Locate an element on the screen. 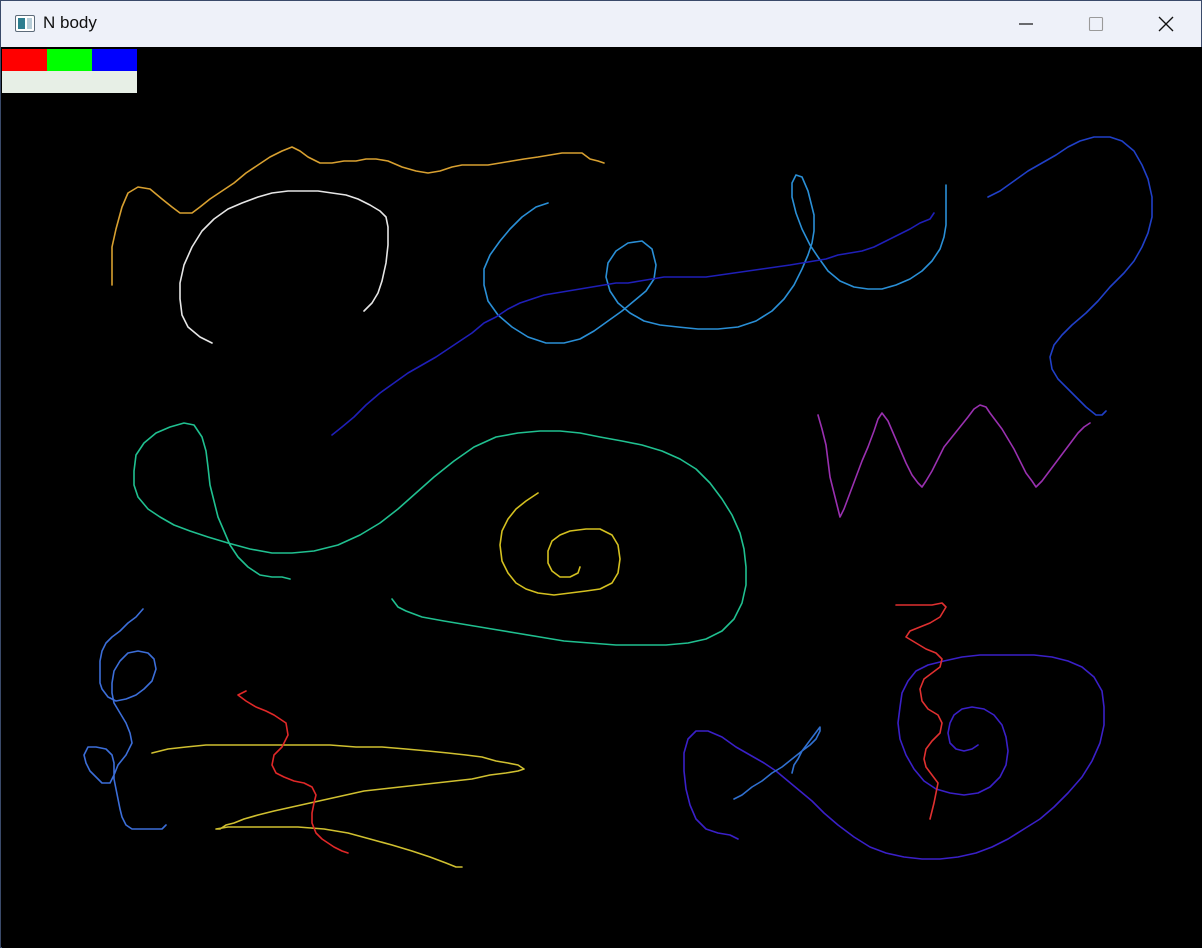 The image size is (1202, 948). maximize-icon is located at coordinates (1096, 24).